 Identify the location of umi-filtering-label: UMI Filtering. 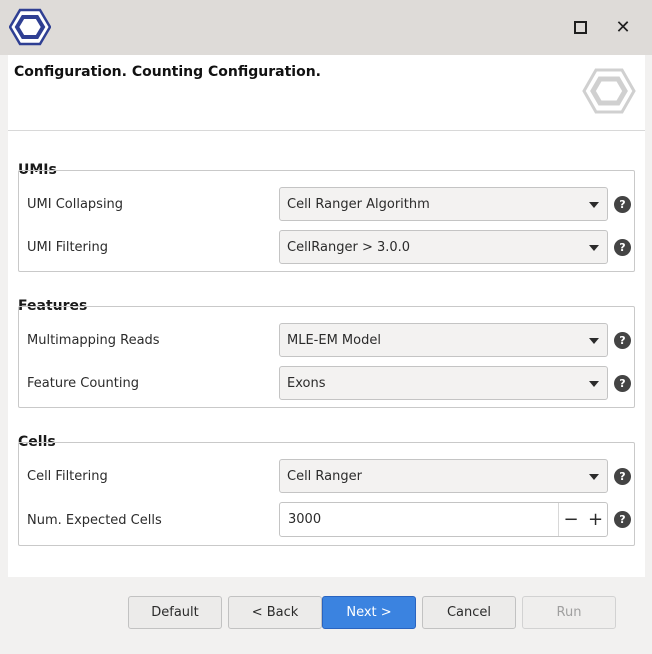
(67, 247).